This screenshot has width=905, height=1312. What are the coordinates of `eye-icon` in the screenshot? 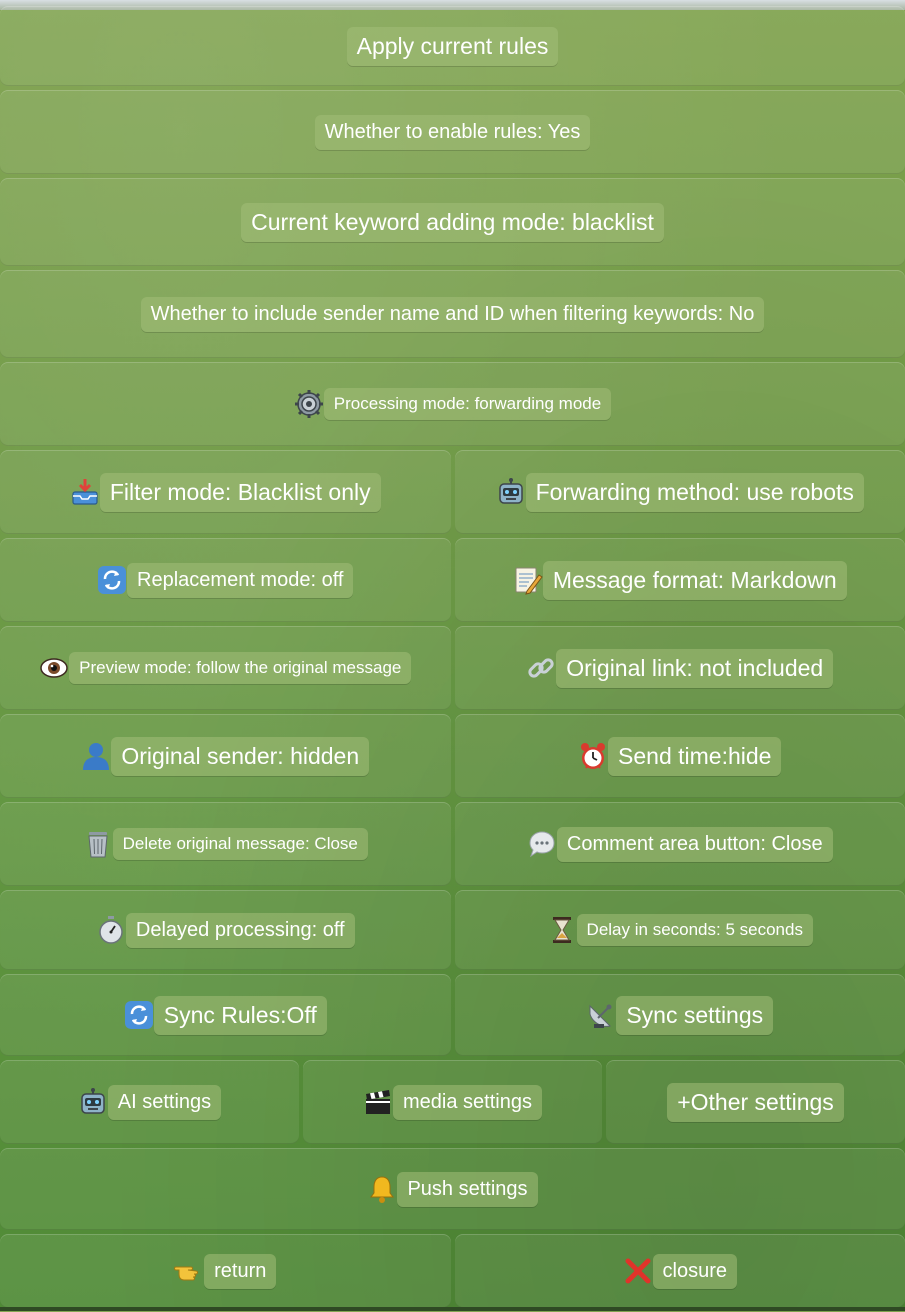 It's located at (54, 668).